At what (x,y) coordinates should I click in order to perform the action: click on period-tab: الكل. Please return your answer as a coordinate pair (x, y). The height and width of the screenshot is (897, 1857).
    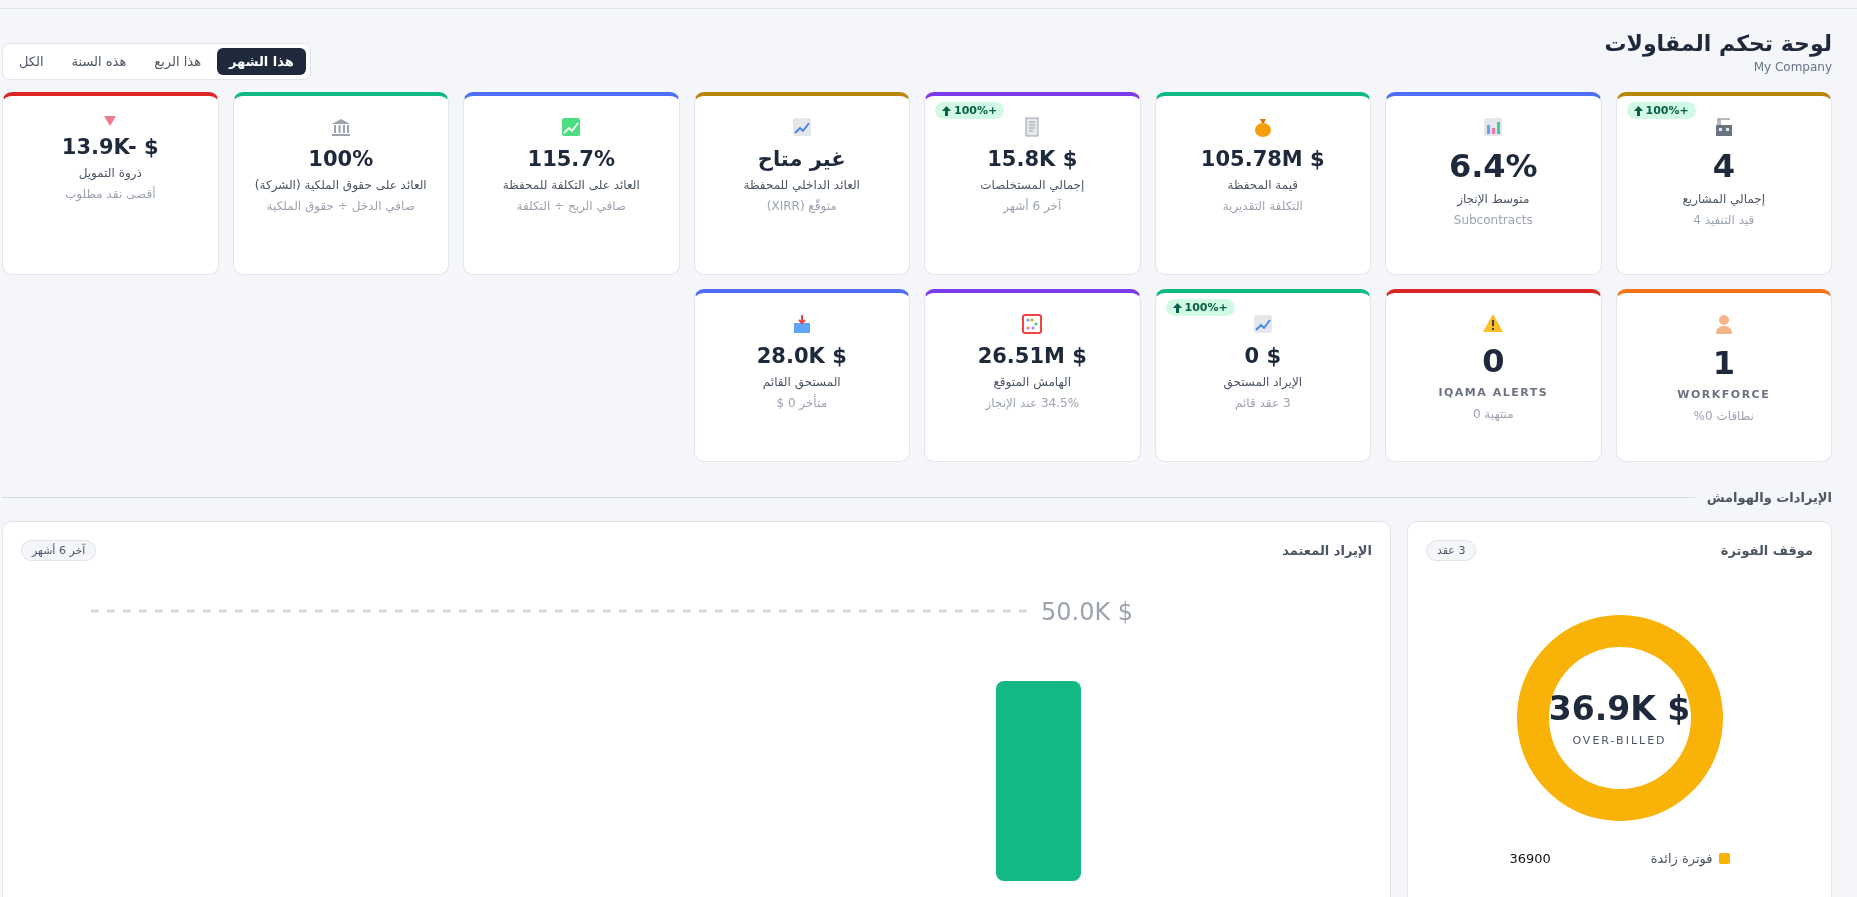
    Looking at the image, I should click on (31, 61).